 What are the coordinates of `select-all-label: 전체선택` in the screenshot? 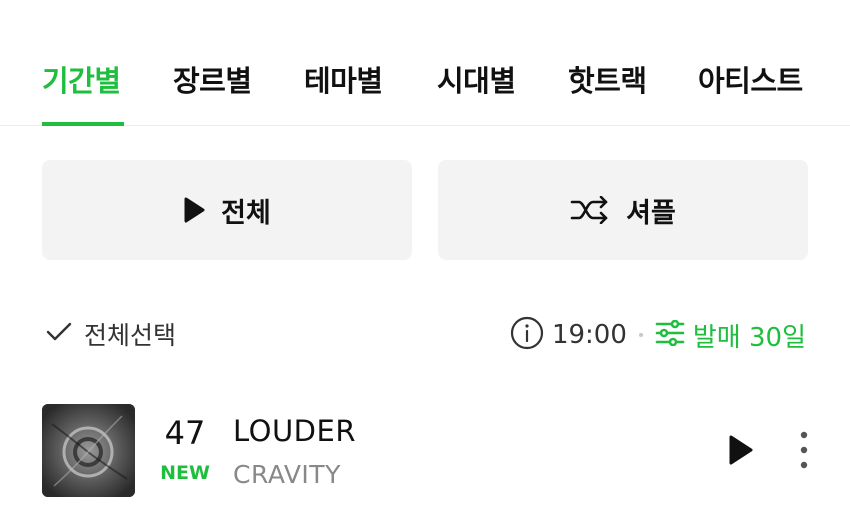 It's located at (130, 335).